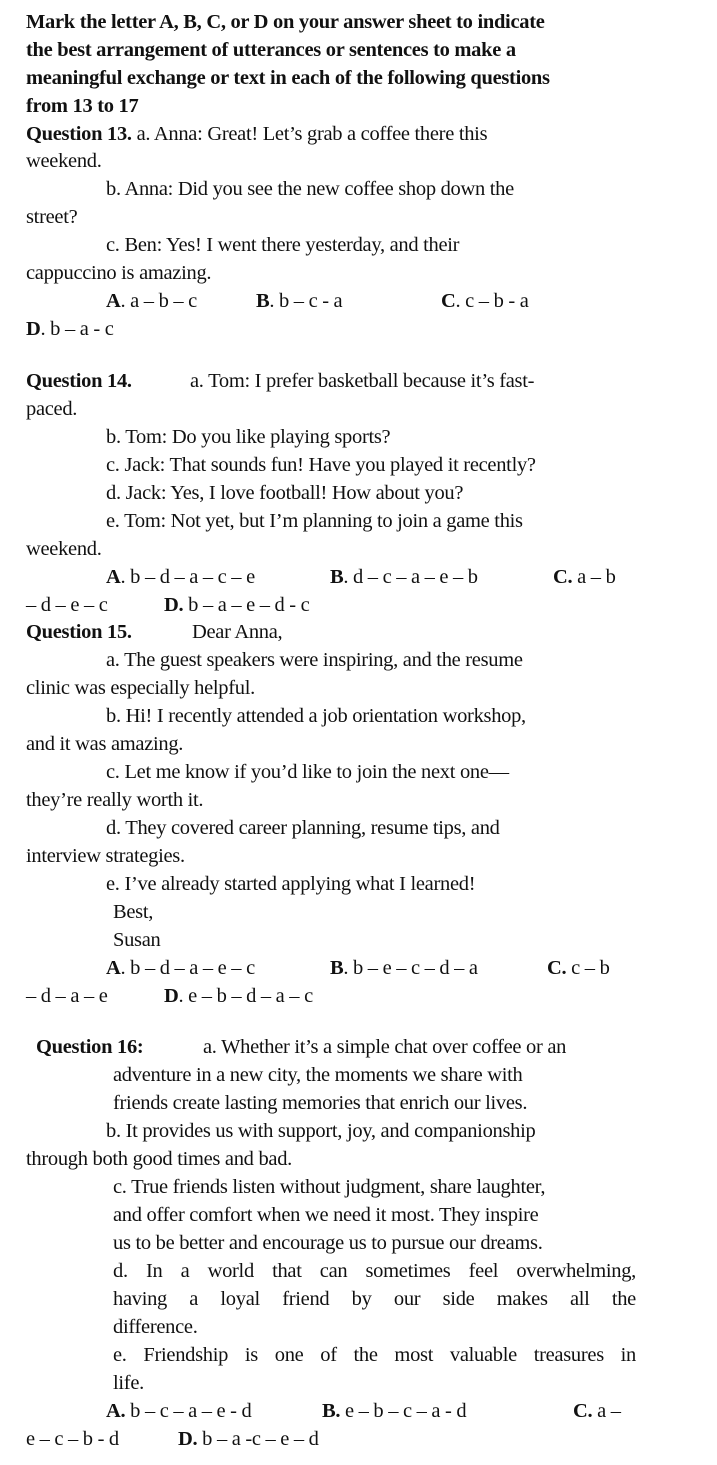 The height and width of the screenshot is (1465, 717). Describe the element at coordinates (331, 1411) in the screenshot. I see `option-letter: B.` at that location.